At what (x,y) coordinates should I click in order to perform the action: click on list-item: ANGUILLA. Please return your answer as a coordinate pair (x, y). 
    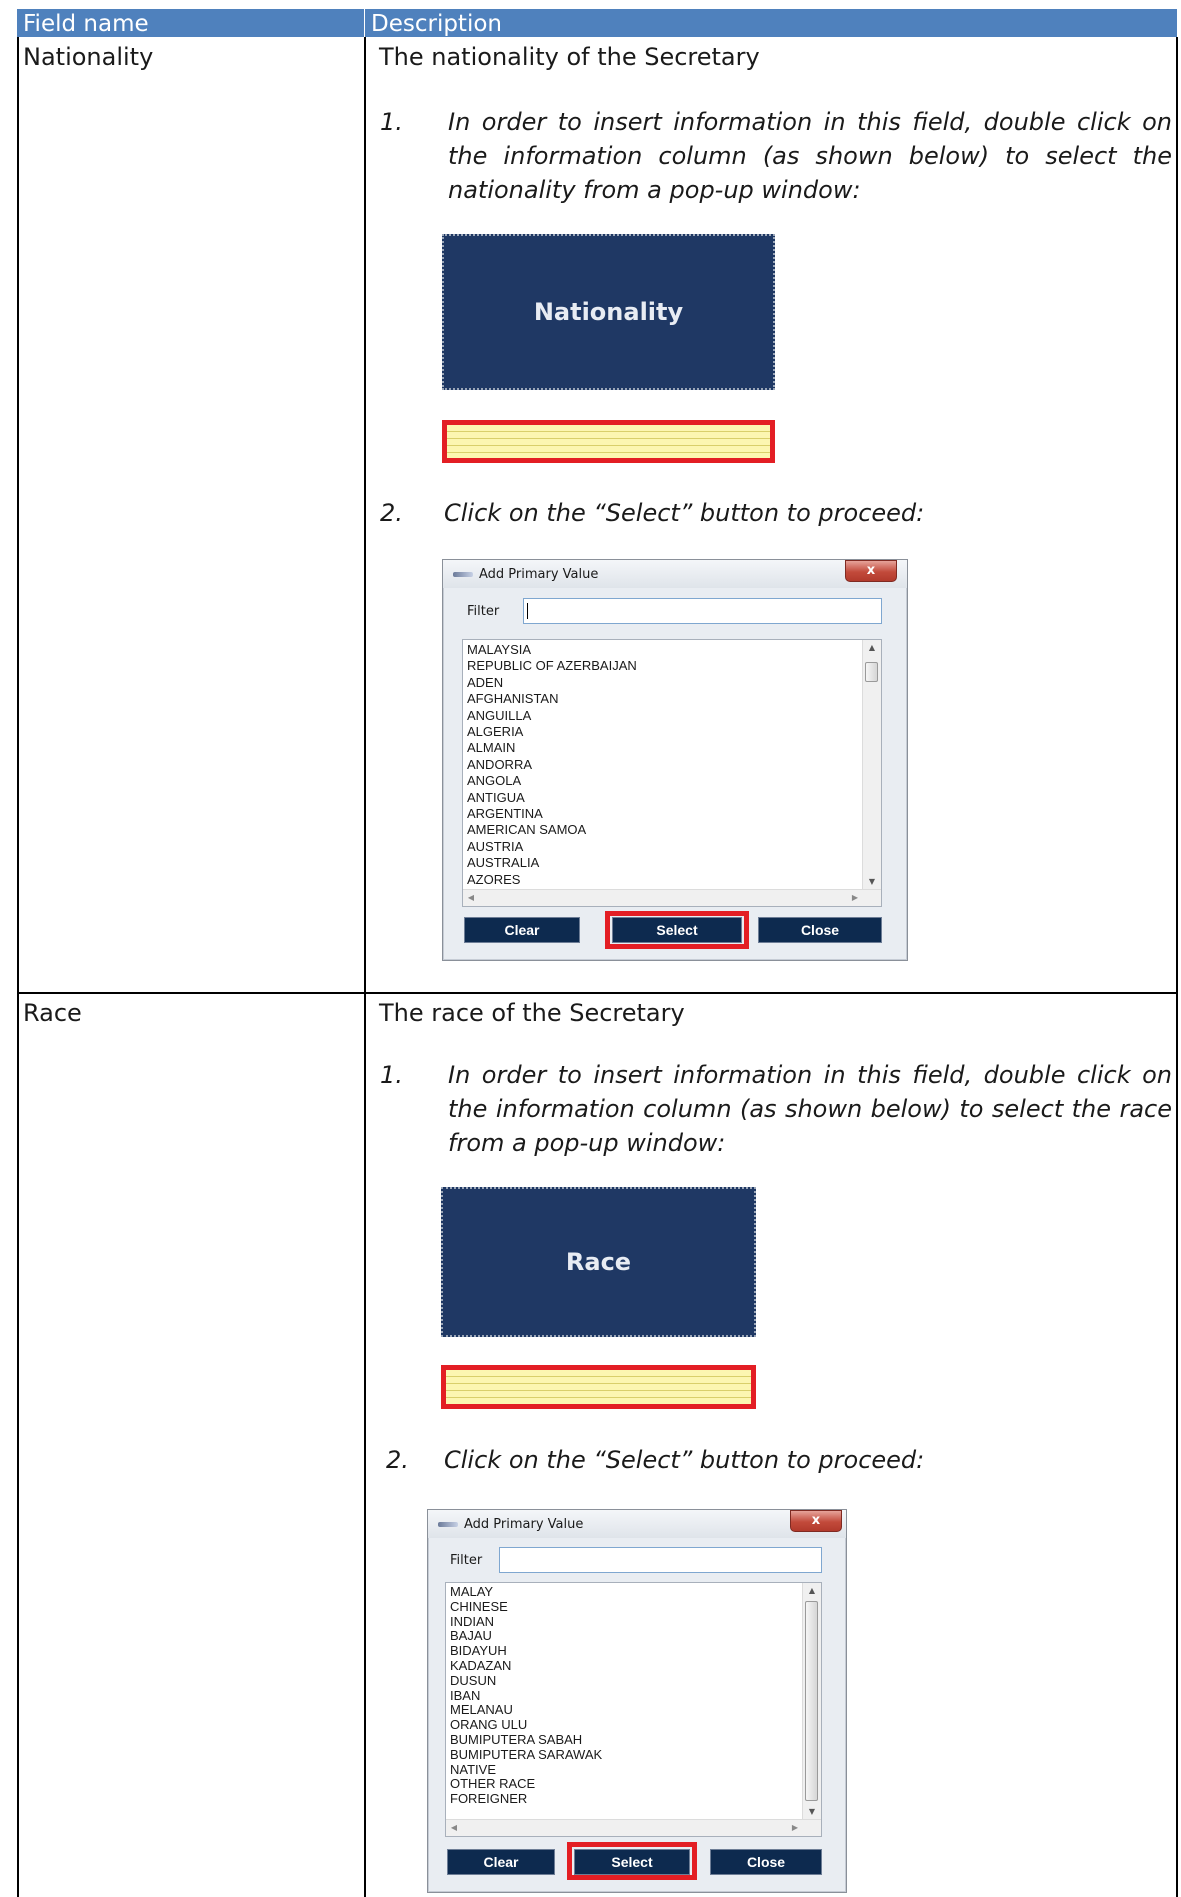
    Looking at the image, I should click on (552, 716).